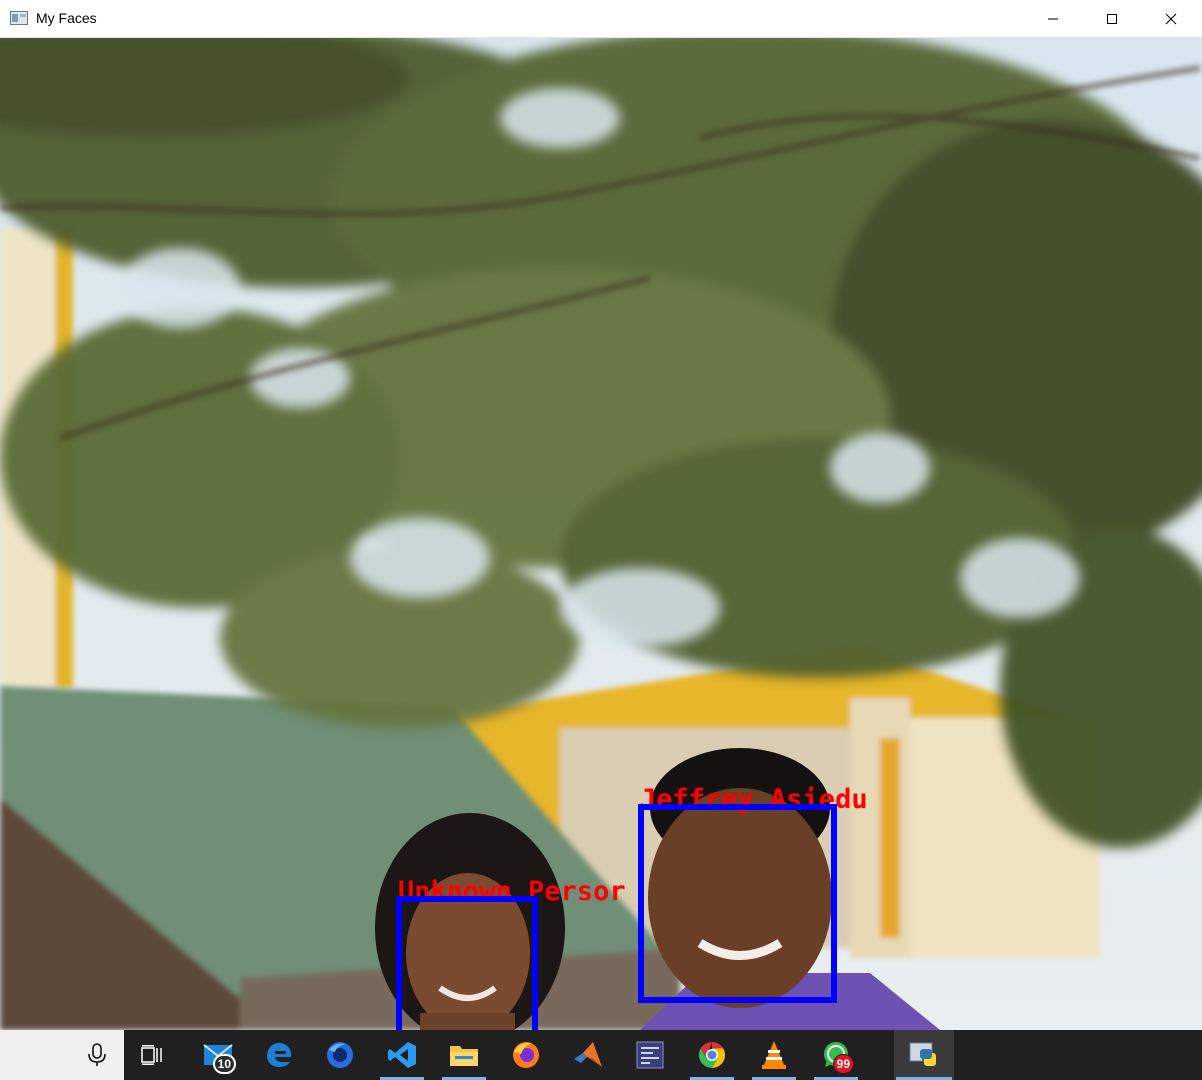  I want to click on taskbar-matlab, so click(588, 1055).